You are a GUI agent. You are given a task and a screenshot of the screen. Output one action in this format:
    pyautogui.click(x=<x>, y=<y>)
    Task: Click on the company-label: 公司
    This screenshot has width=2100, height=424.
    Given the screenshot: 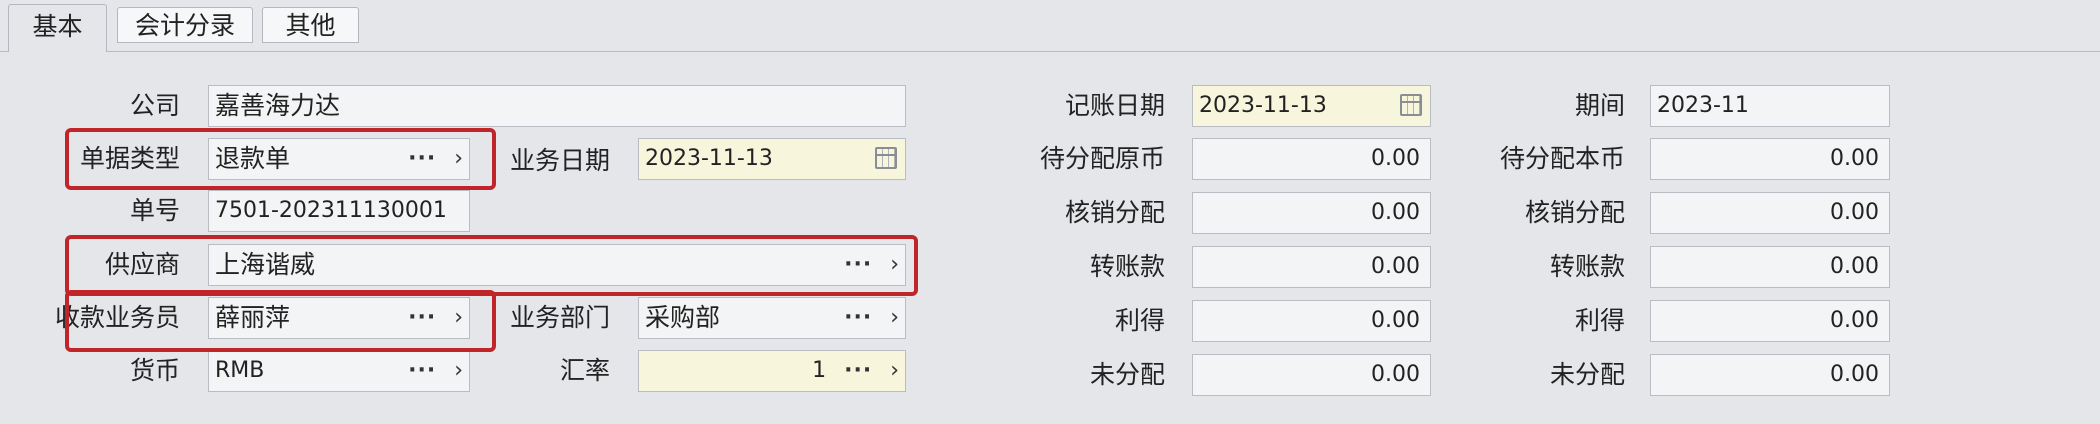 What is the action you would take?
    pyautogui.click(x=154, y=105)
    